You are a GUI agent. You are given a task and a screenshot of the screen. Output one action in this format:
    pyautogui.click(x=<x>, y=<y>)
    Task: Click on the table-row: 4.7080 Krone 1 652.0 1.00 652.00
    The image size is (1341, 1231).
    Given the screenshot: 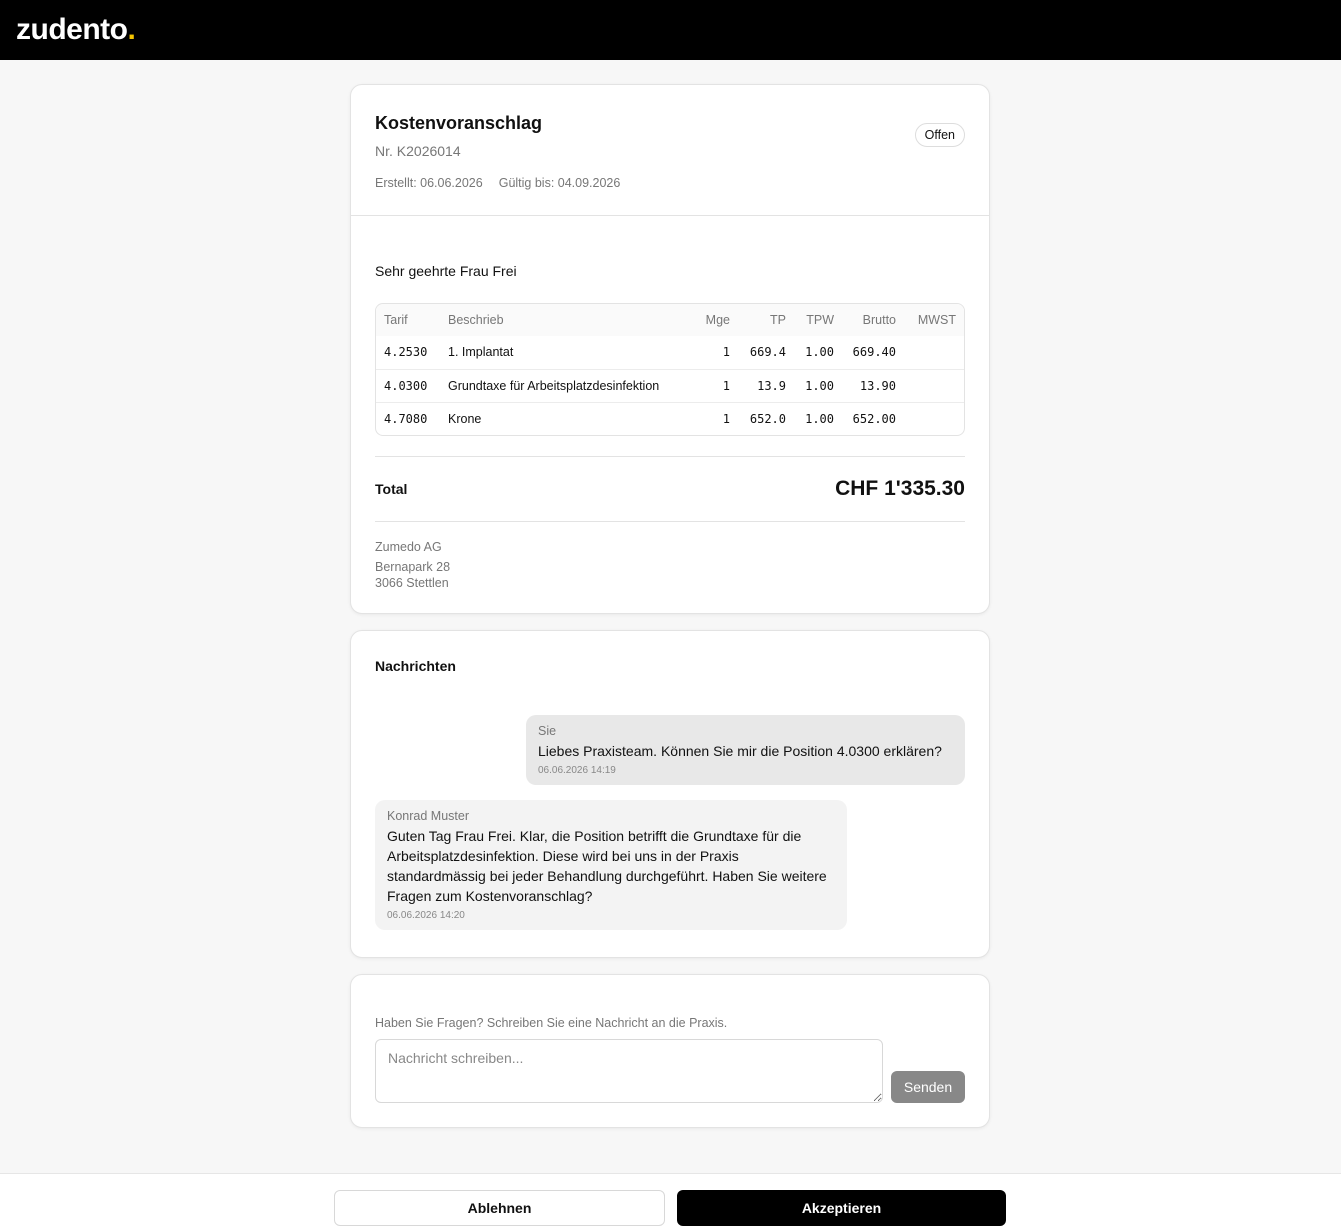 What is the action you would take?
    pyautogui.click(x=670, y=418)
    